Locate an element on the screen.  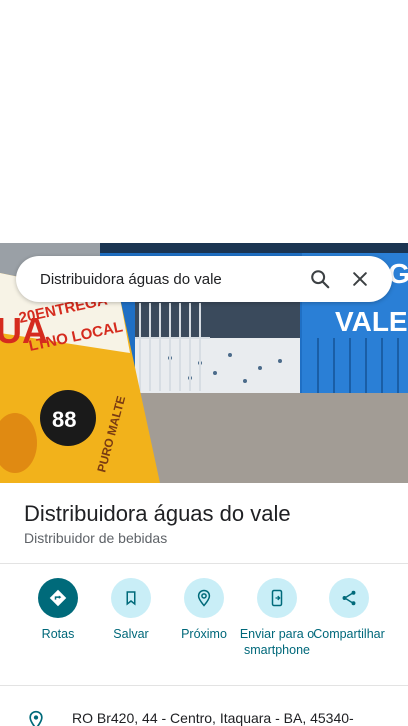
location-pin-icon is located at coordinates (36, 718).